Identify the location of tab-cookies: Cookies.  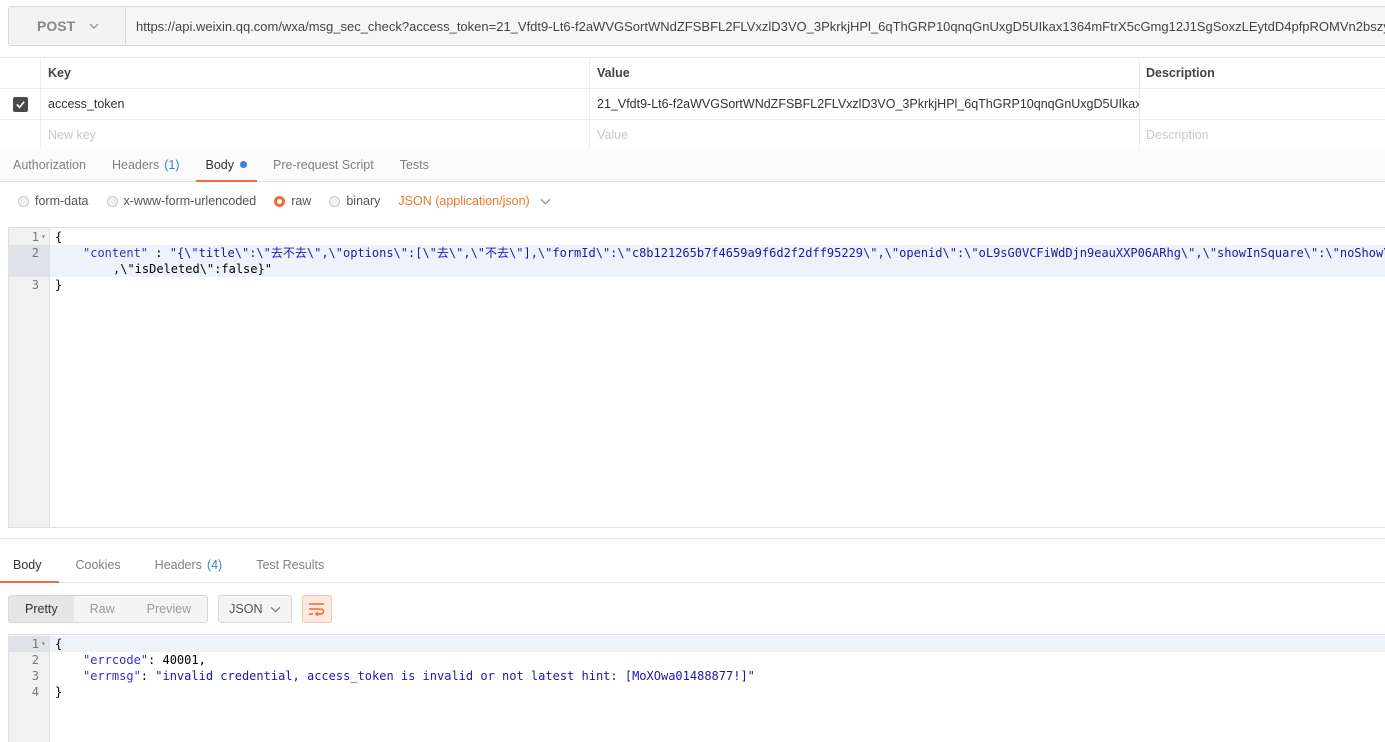
(98, 564).